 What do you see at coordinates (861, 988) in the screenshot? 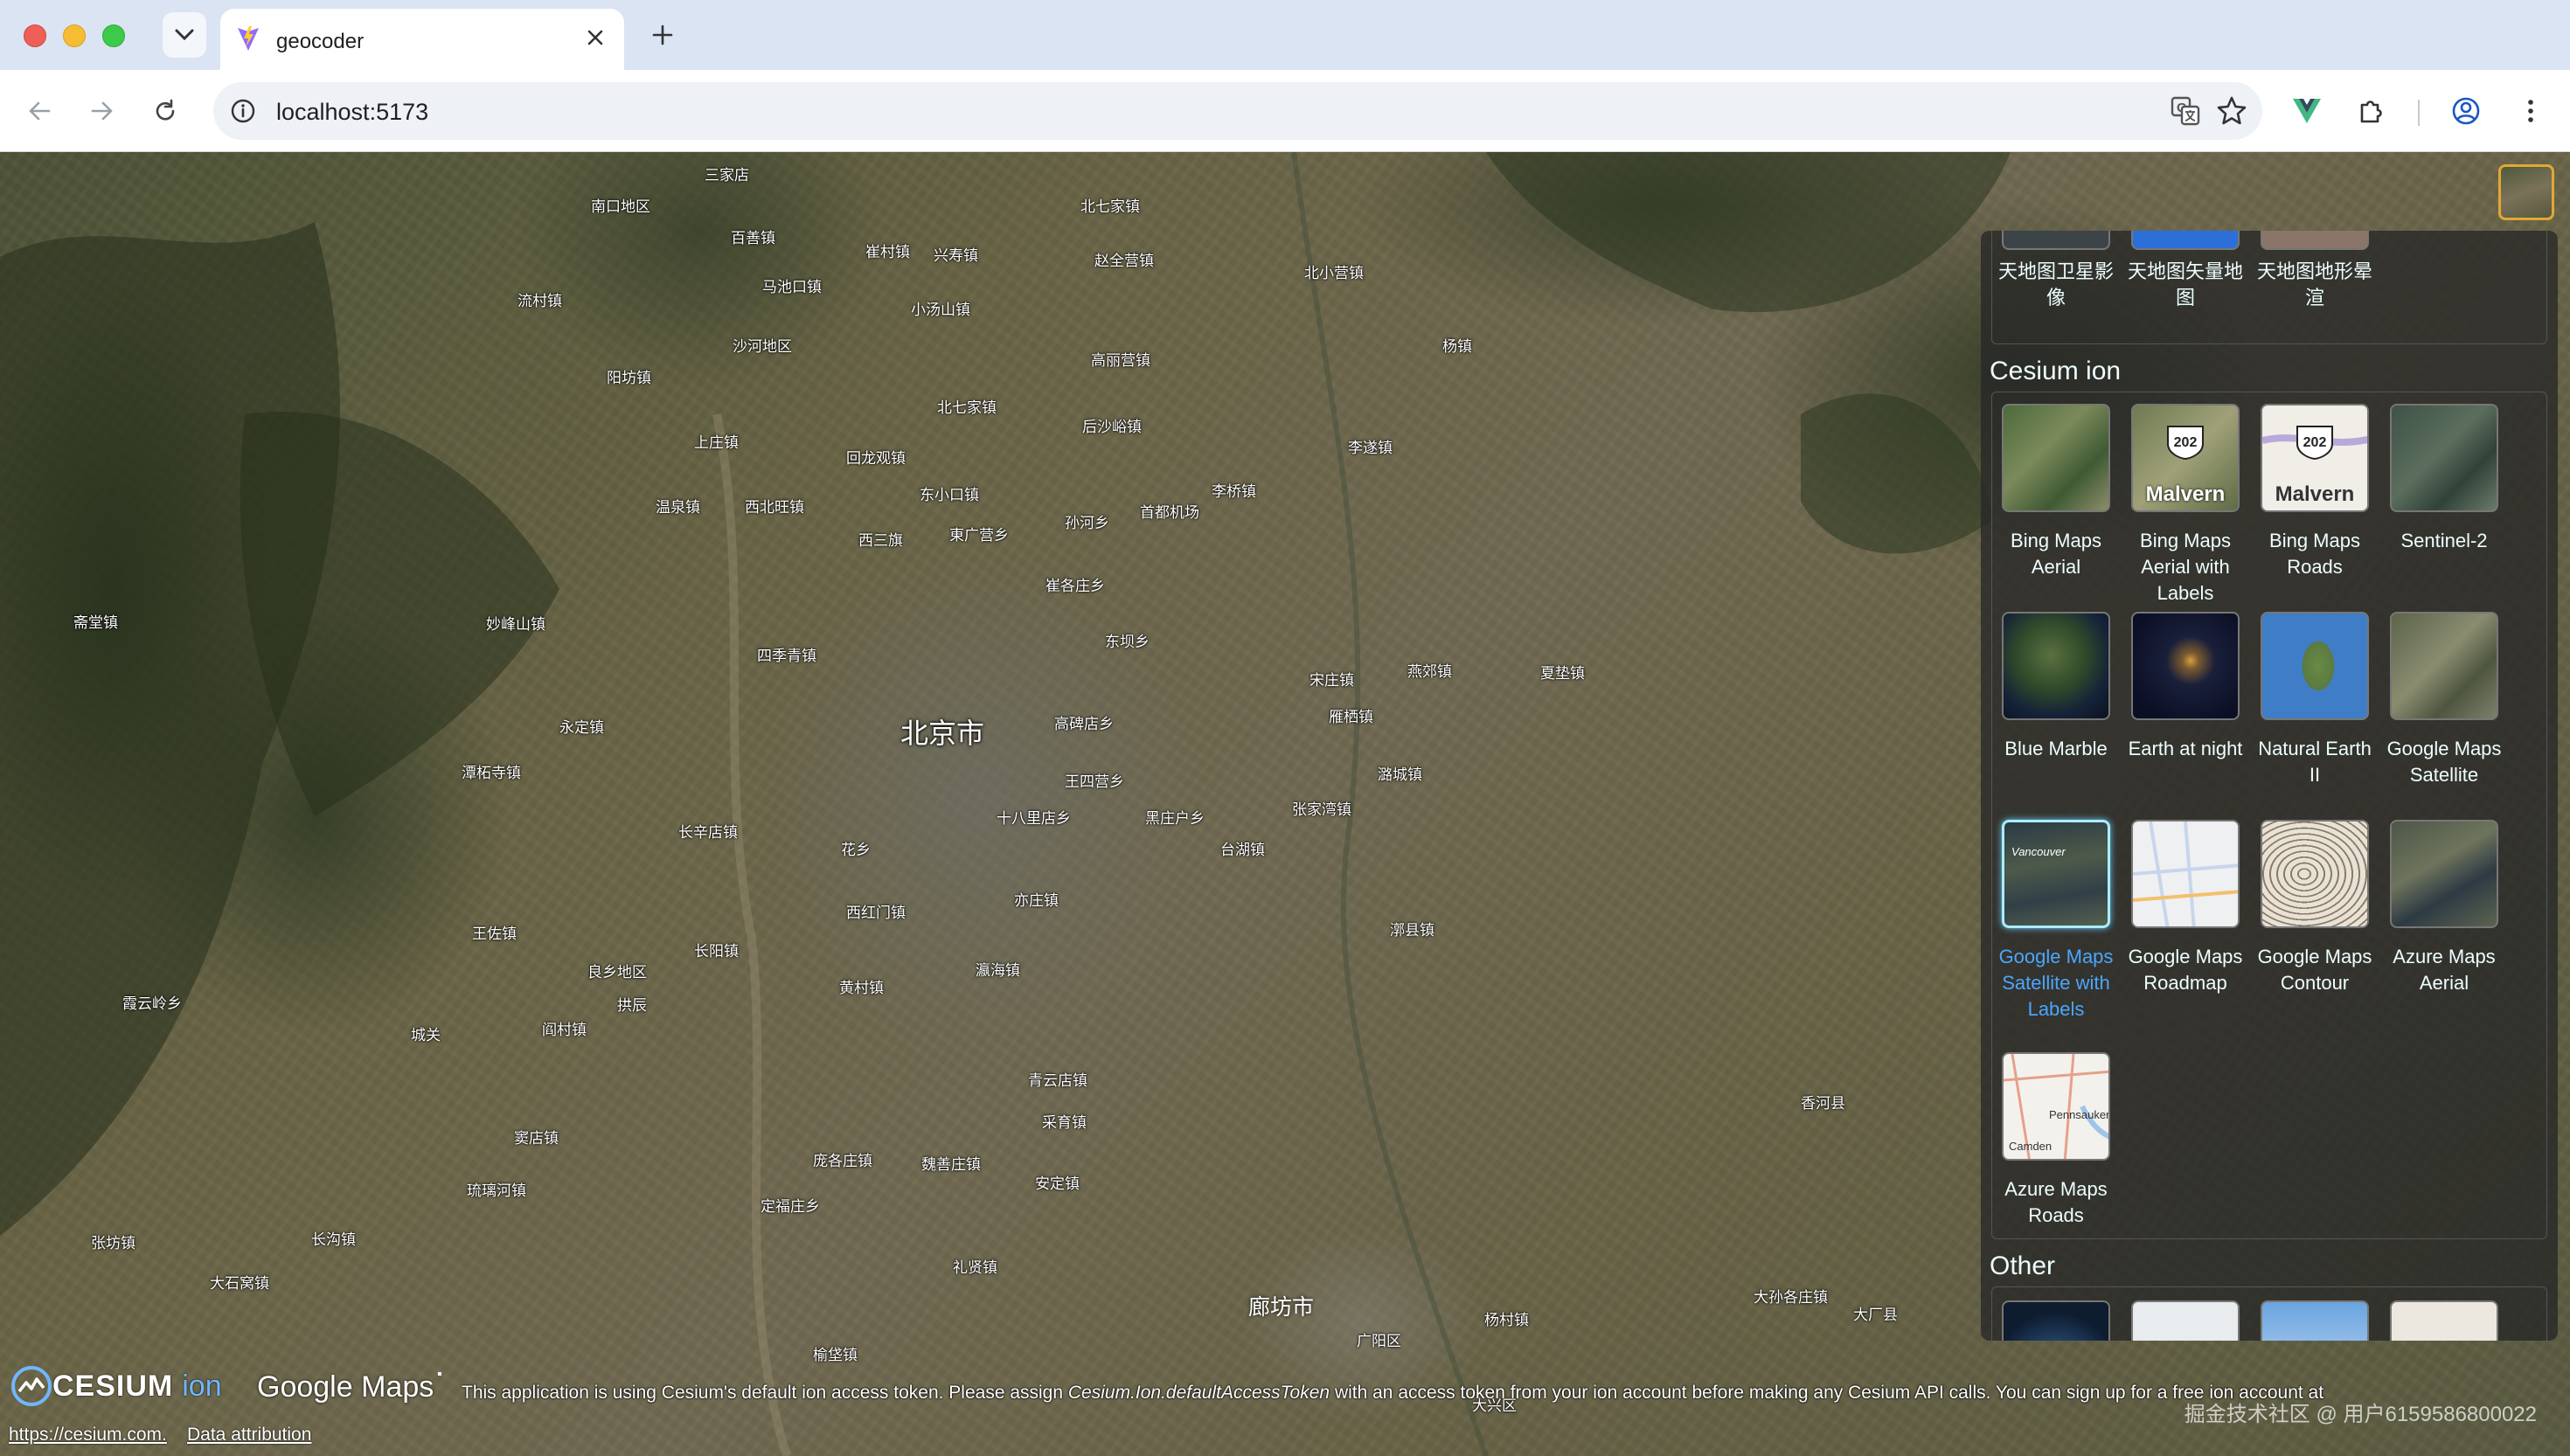
I see `place-label: 黄村镇` at bounding box center [861, 988].